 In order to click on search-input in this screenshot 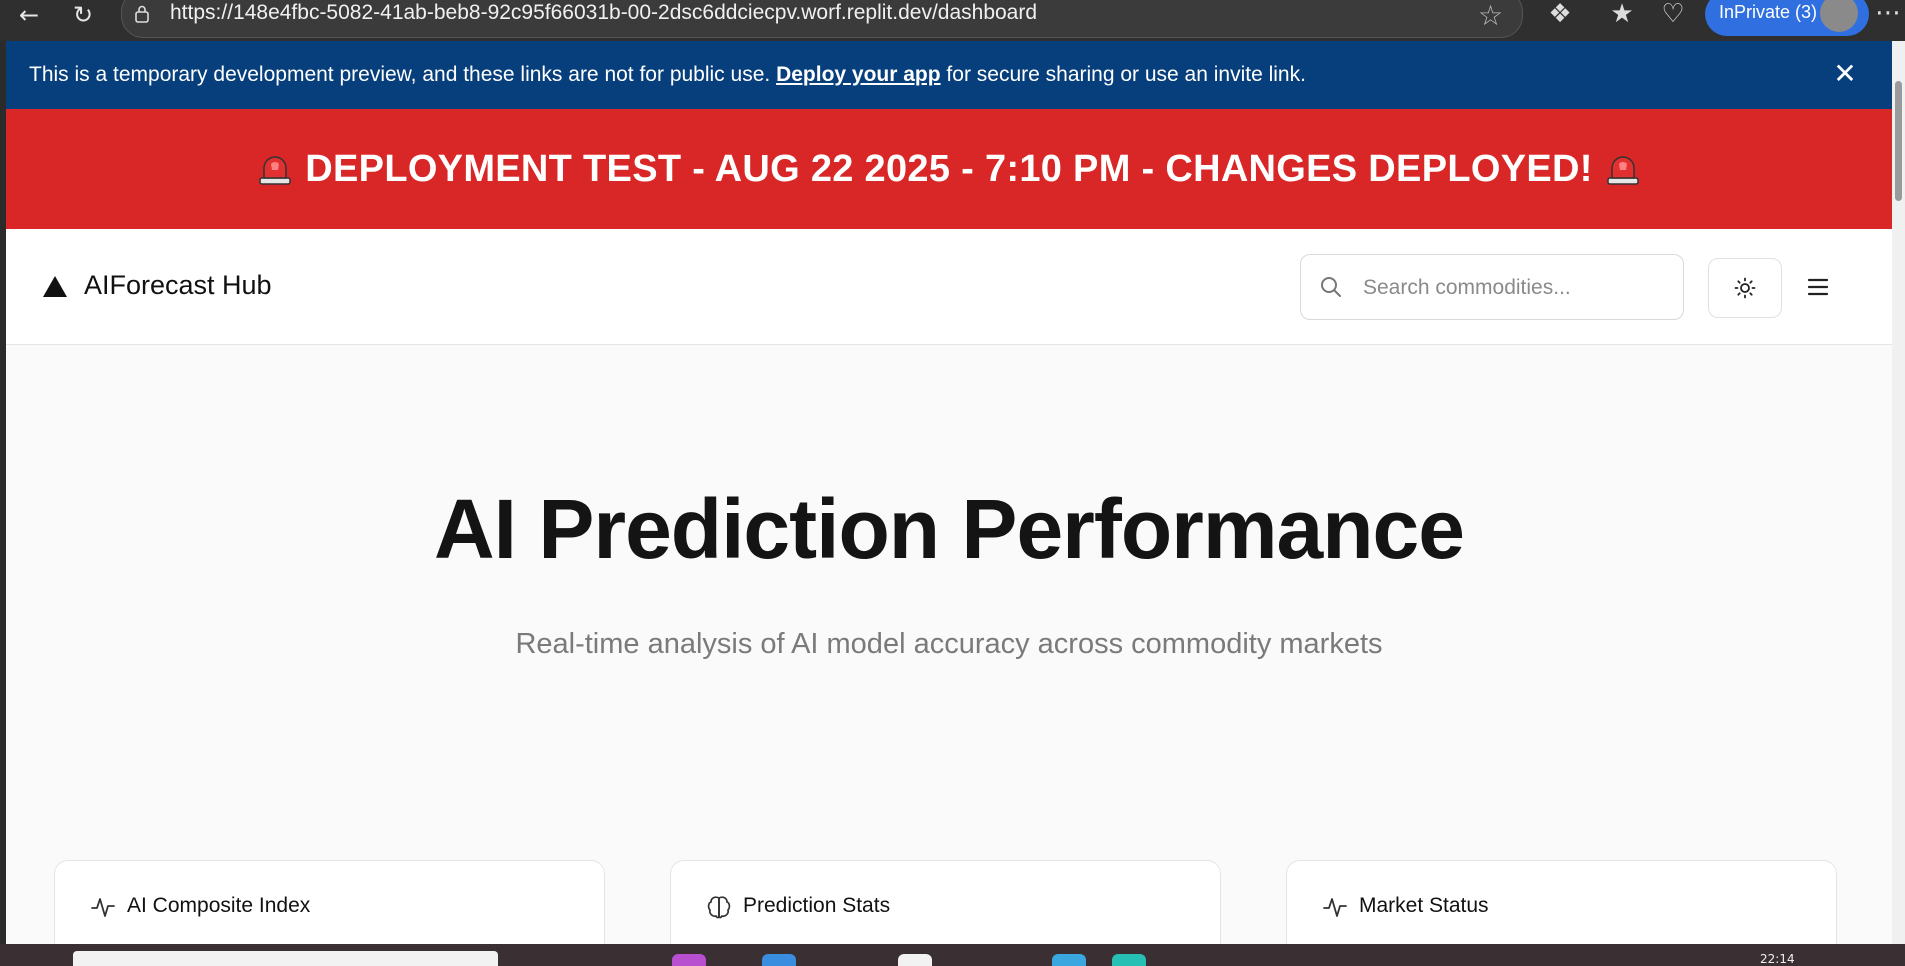, I will do `click(1513, 288)`.